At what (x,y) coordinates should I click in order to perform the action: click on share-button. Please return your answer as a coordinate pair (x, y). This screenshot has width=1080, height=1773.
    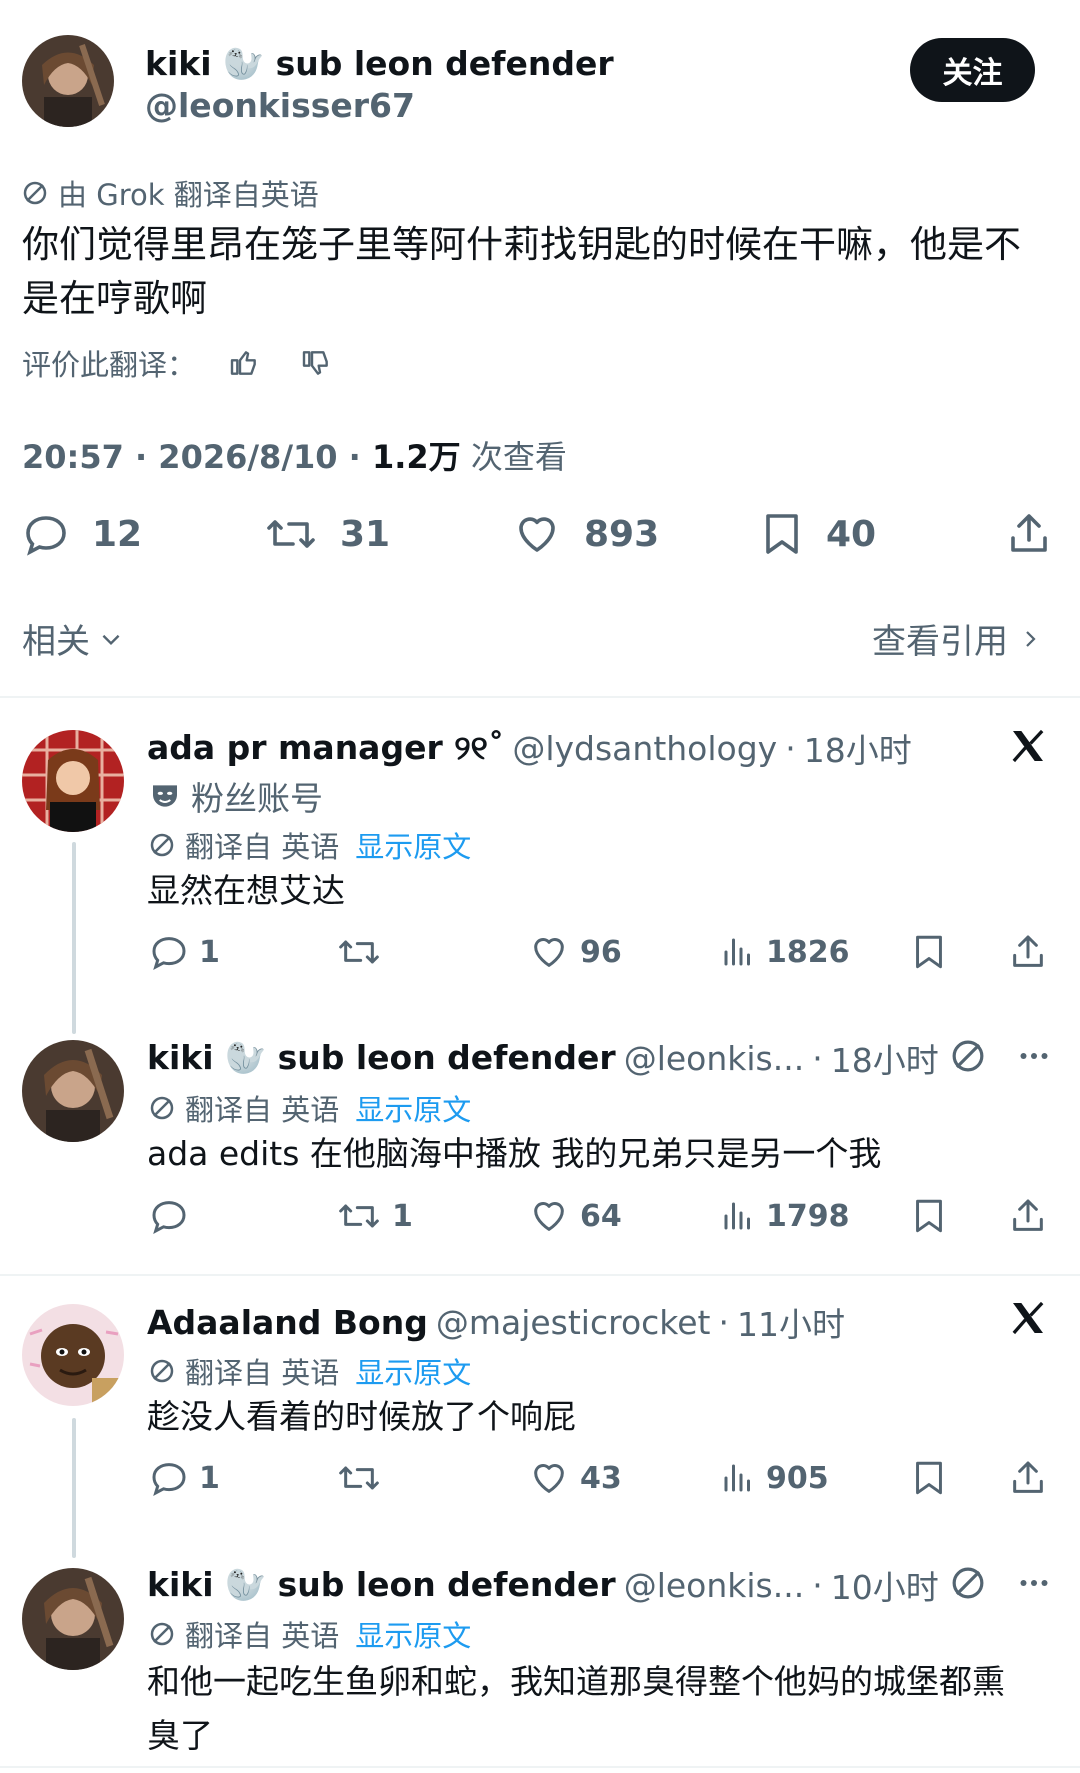
    Looking at the image, I should click on (1029, 534).